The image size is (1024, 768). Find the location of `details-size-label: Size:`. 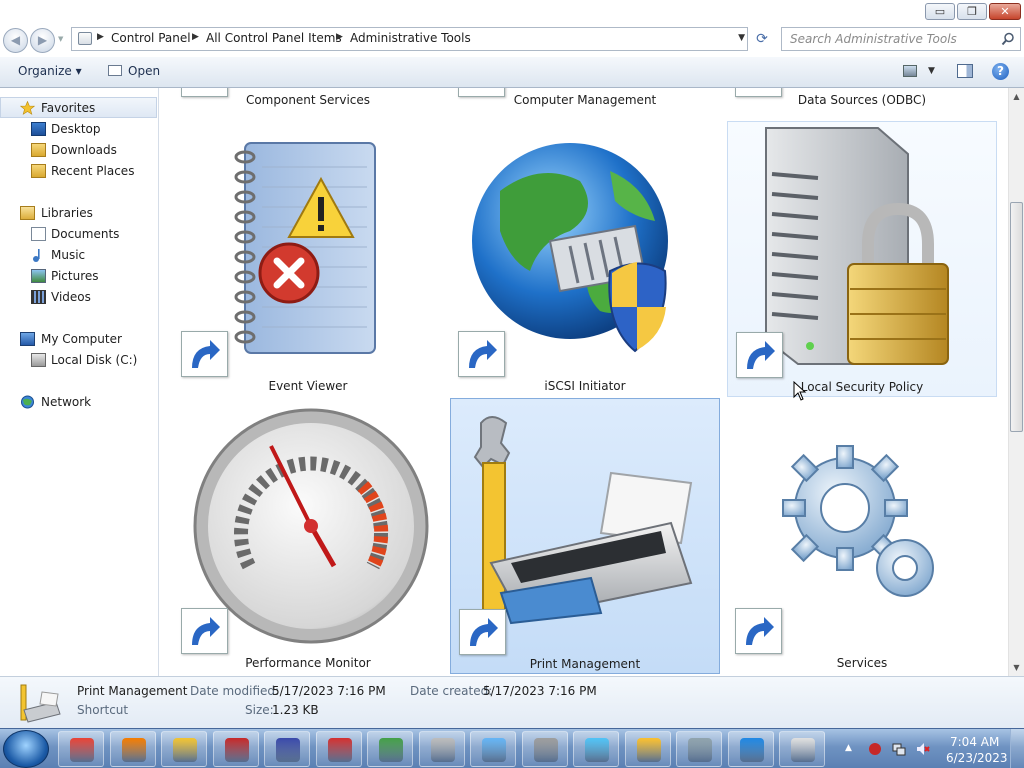

details-size-label: Size: is located at coordinates (259, 710).